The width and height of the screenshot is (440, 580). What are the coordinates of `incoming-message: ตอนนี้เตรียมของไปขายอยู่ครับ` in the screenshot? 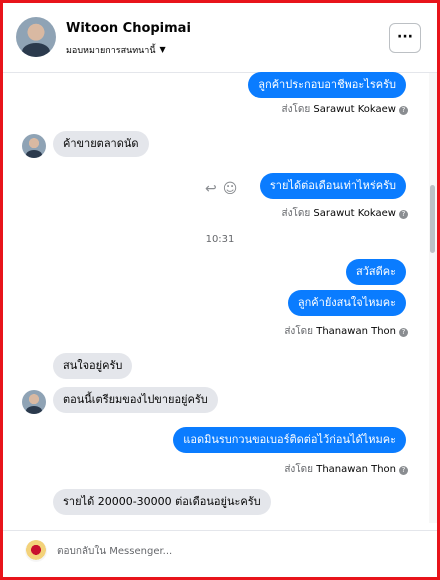 It's located at (135, 400).